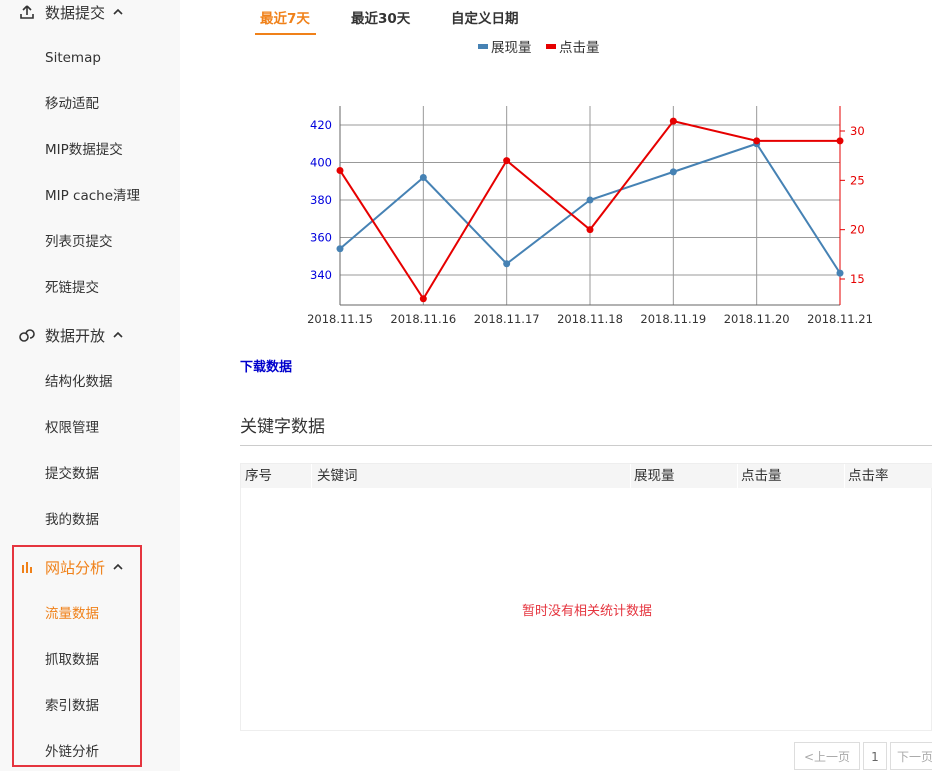 Image resolution: width=932 pixels, height=771 pixels. What do you see at coordinates (911, 756) in the screenshot?
I see `next-page-button: 下一页` at bounding box center [911, 756].